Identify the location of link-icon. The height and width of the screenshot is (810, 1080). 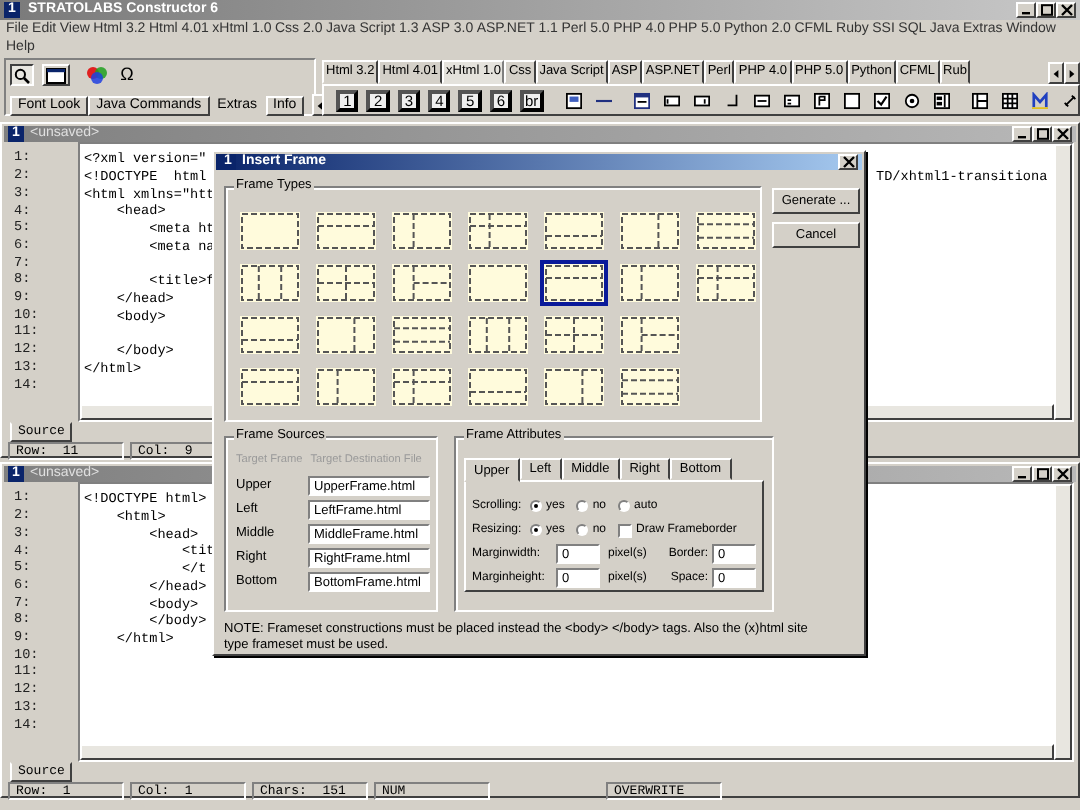
(1070, 100).